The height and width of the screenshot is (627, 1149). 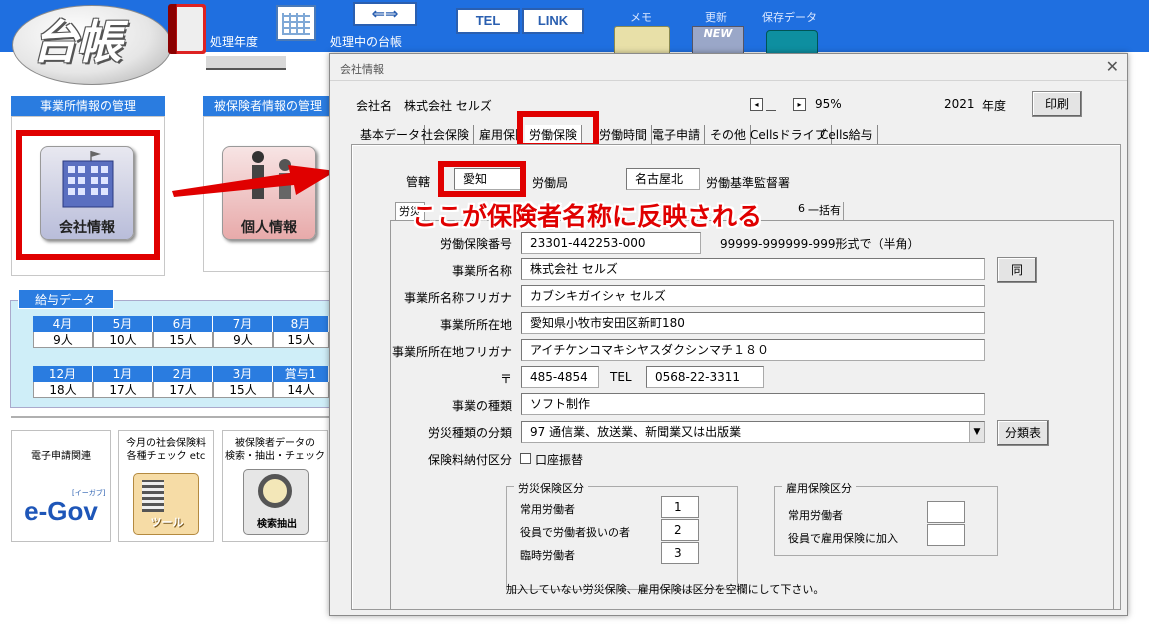 I want to click on accident-class-label: 労災種類の分類, so click(x=469, y=433).